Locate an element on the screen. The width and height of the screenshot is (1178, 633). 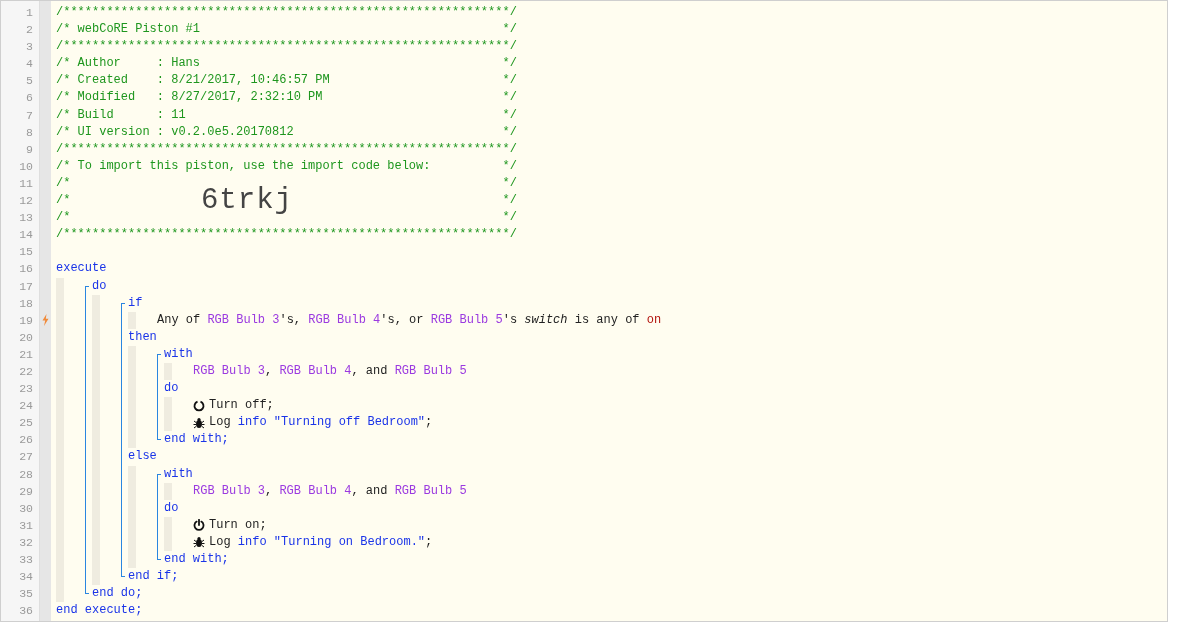
line-number: 19 is located at coordinates (26, 320).